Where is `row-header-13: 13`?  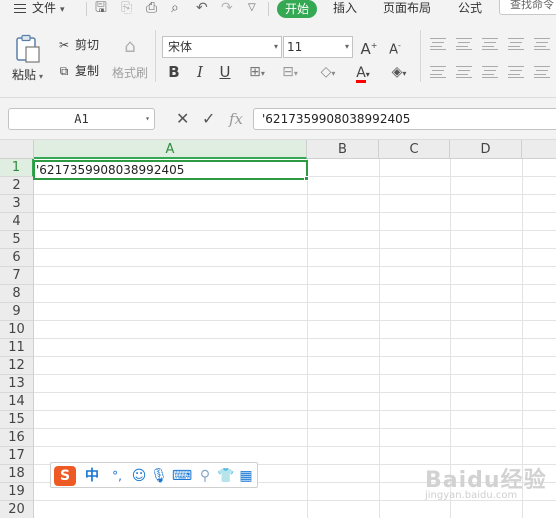 row-header-13: 13 is located at coordinates (17, 384).